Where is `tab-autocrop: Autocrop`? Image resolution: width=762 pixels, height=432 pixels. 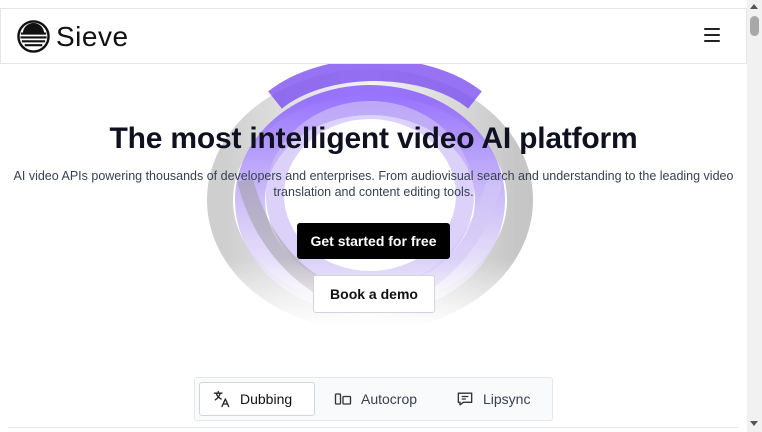 tab-autocrop: Autocrop is located at coordinates (377, 399).